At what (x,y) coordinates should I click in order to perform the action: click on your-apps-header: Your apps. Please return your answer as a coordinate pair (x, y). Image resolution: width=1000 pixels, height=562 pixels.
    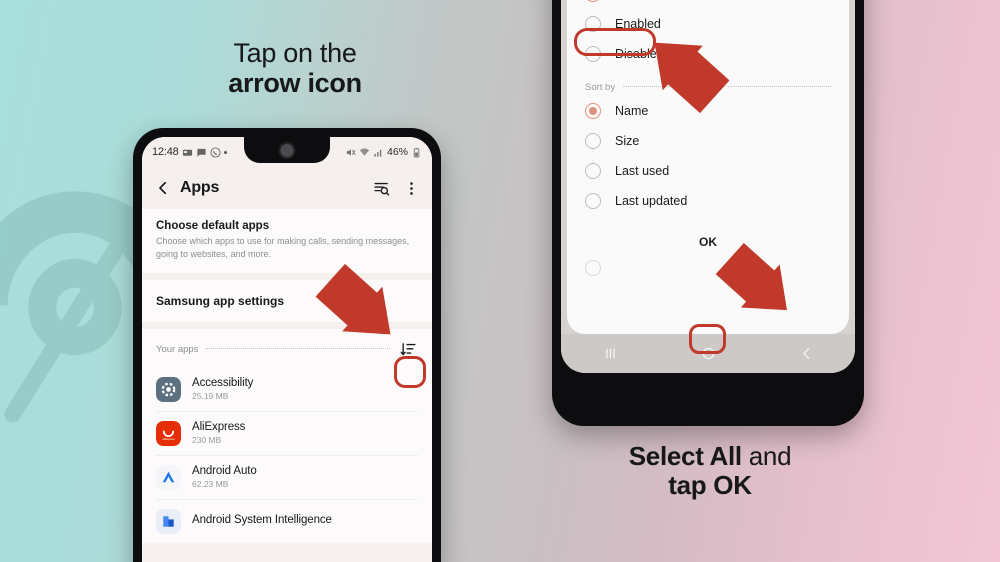
    Looking at the image, I should click on (287, 348).